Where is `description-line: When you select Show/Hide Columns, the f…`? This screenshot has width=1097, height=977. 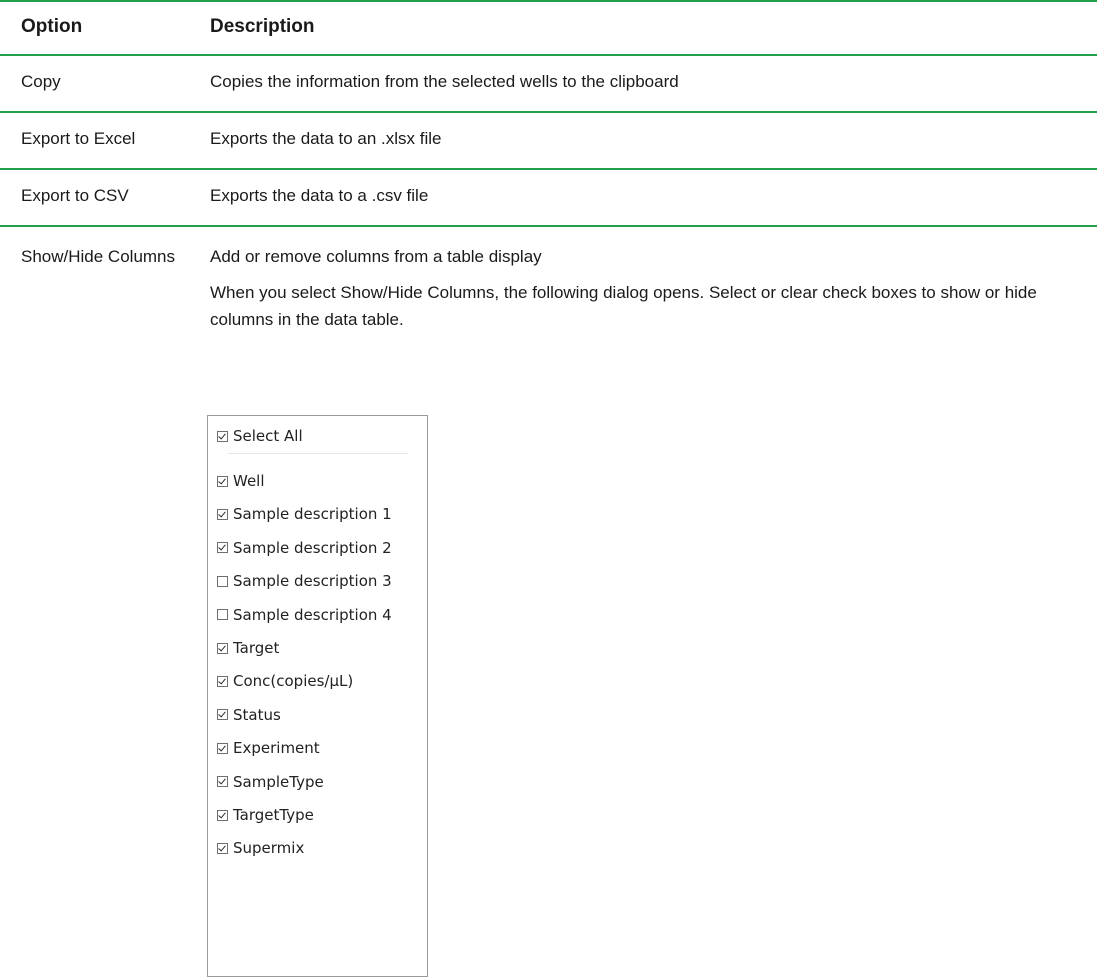
description-line: When you select Show/Hide Columns, the f… is located at coordinates (623, 306).